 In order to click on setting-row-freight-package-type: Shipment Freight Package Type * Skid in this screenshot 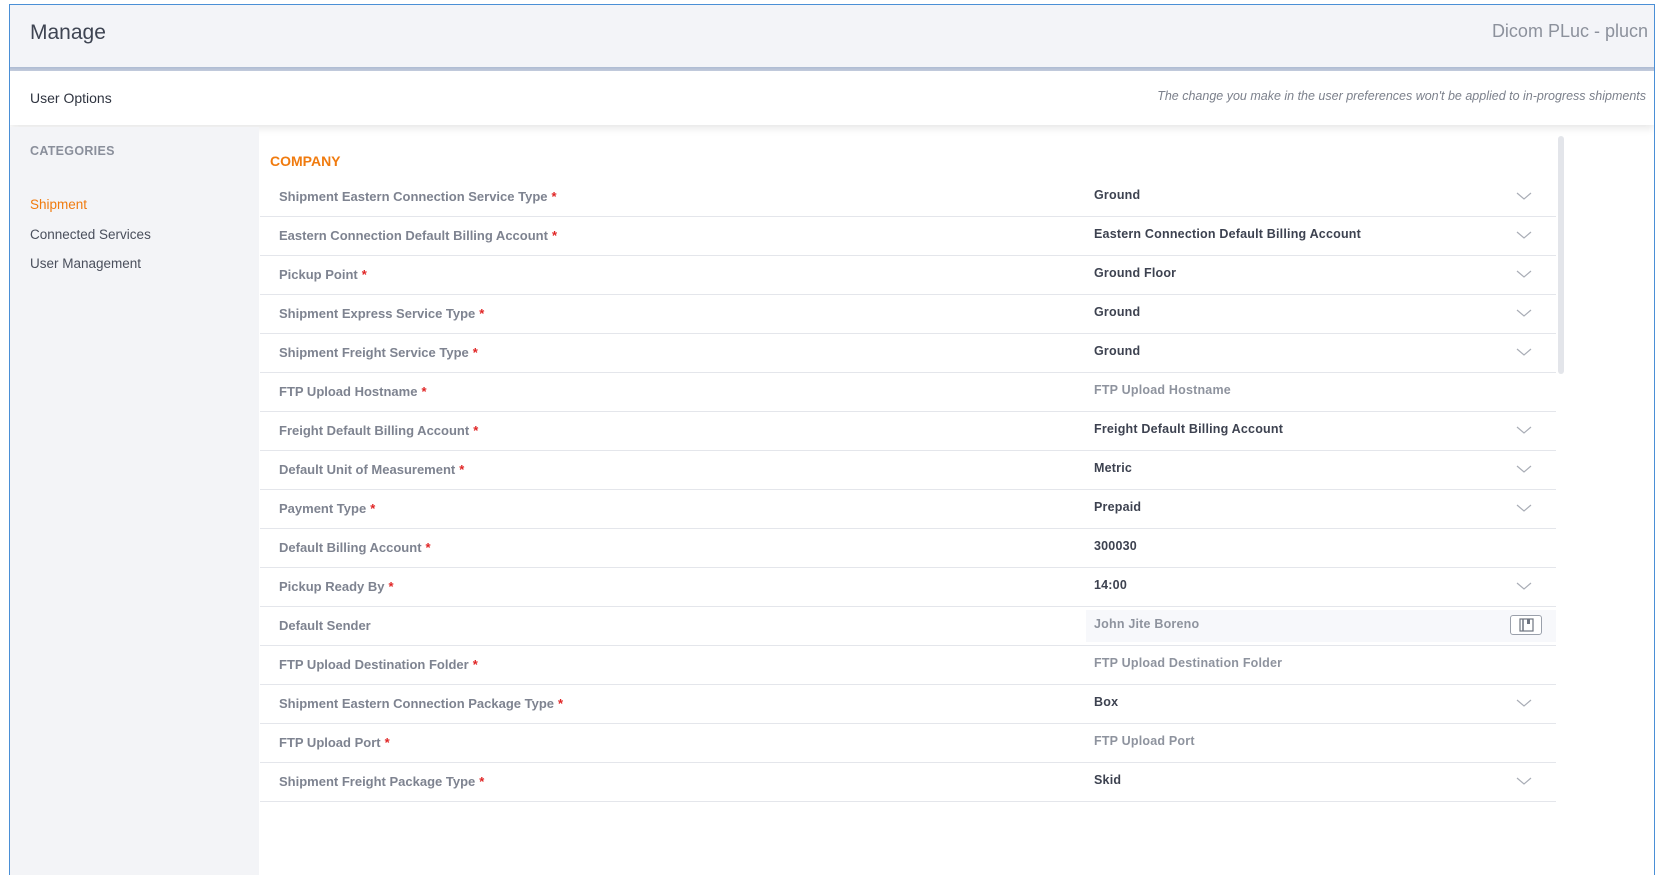, I will do `click(908, 782)`.